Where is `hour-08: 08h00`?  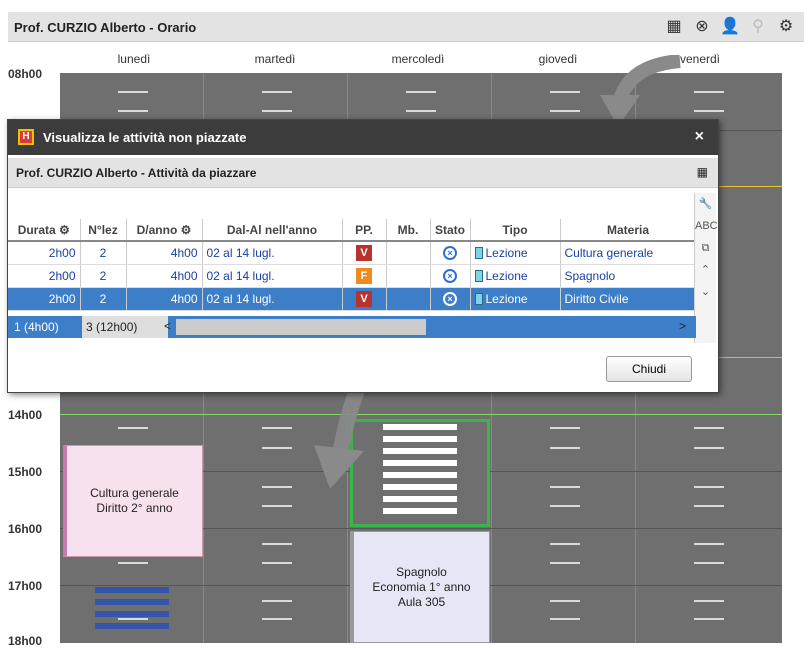 hour-08: 08h00 is located at coordinates (25, 74).